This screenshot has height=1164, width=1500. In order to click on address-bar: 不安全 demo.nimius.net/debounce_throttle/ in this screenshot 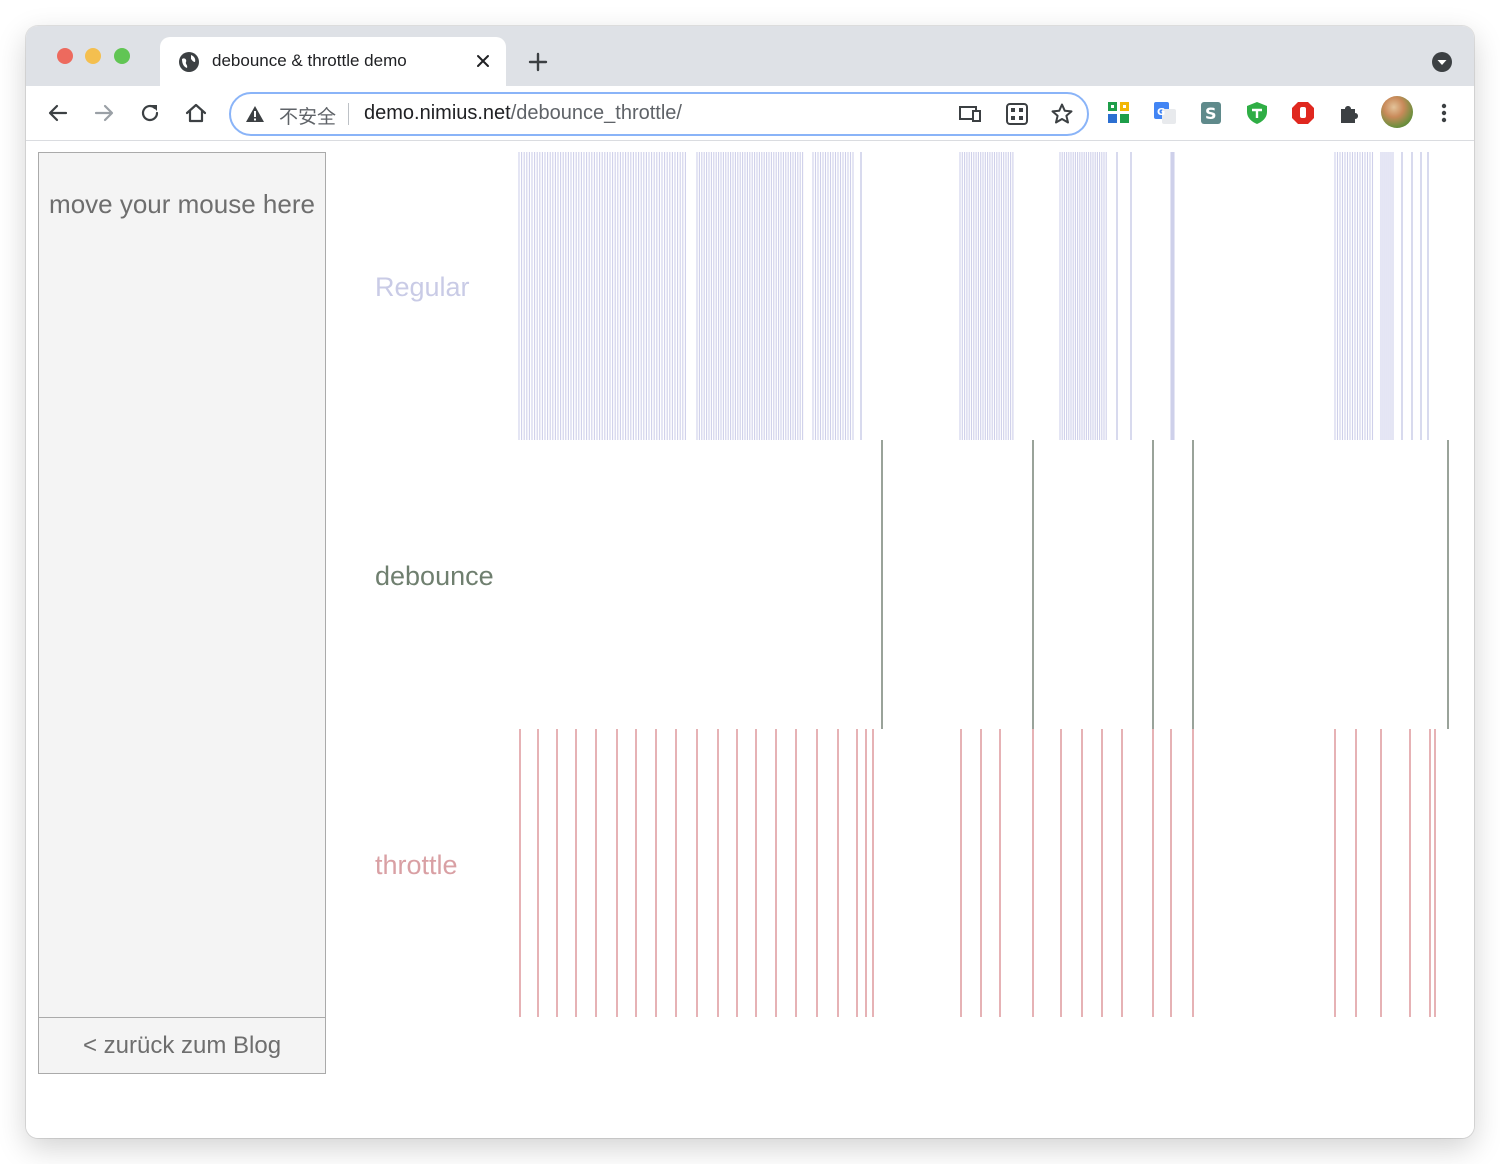, I will do `click(659, 114)`.